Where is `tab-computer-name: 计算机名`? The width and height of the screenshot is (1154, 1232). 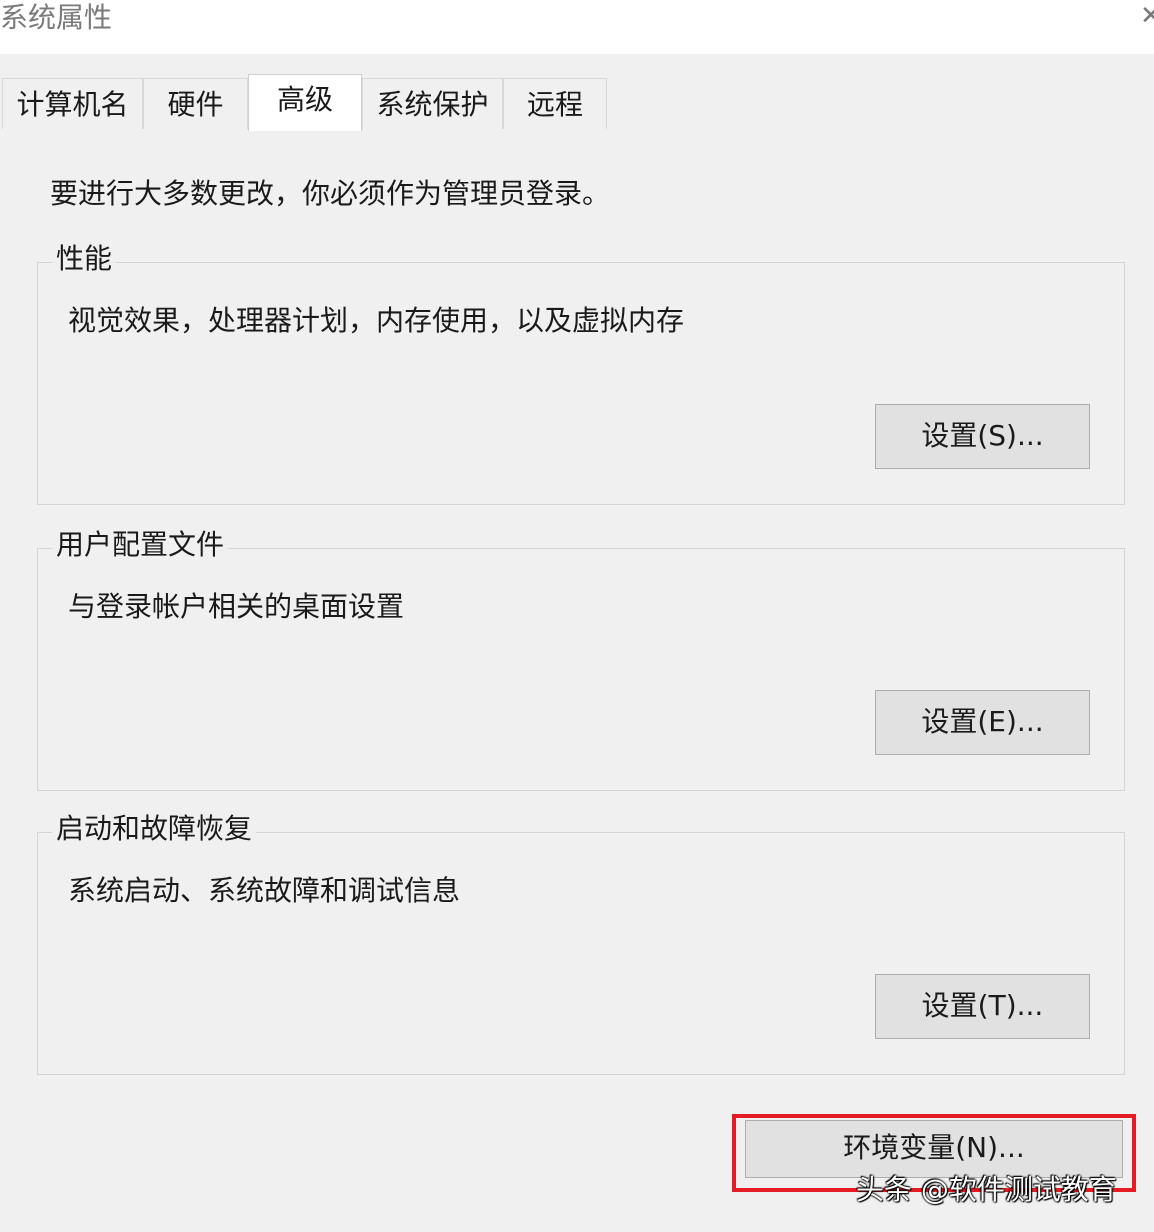
tab-computer-name: 计算机名 is located at coordinates (72, 103).